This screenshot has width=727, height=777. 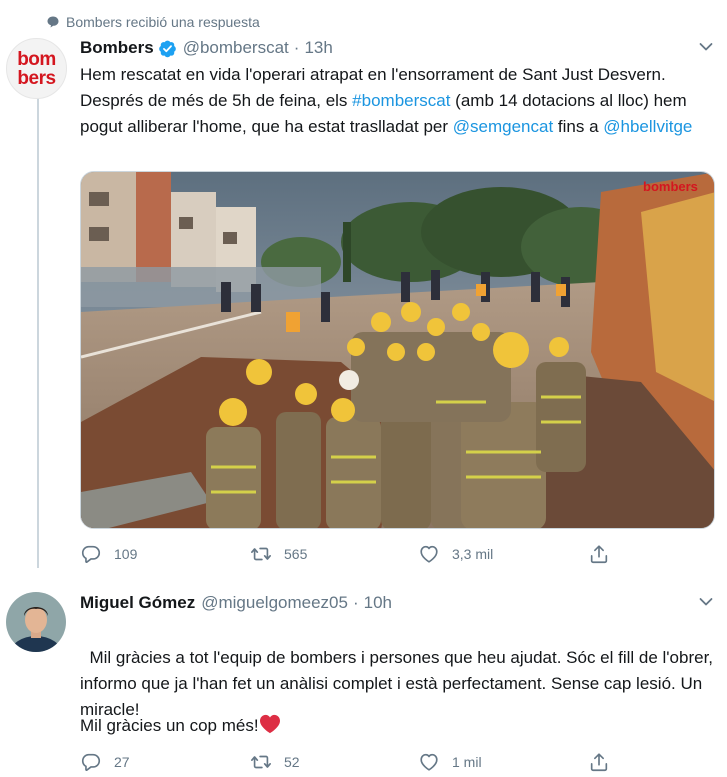 I want to click on tweet-actions: 109 565 3,3 mil, so click(x=350, y=555).